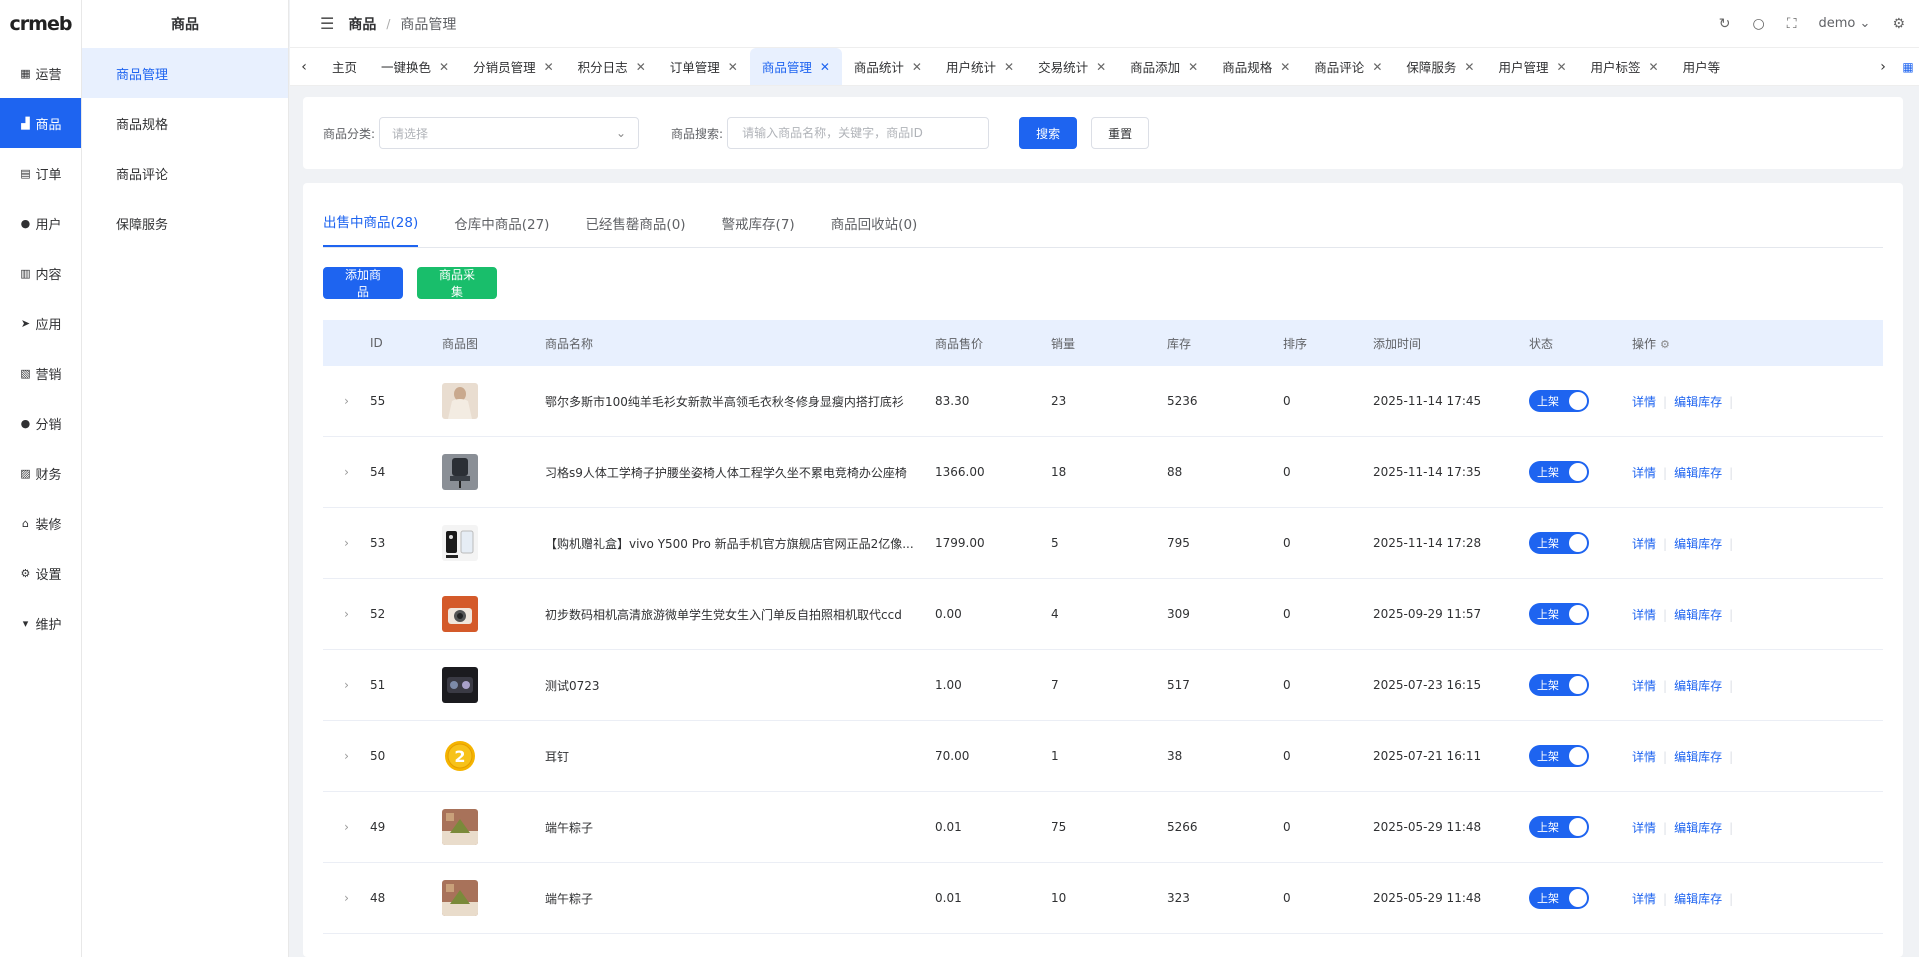 The image size is (1919, 957). Describe the element at coordinates (185, 123) in the screenshot. I see `submenu-item-1: 商品规格` at that location.